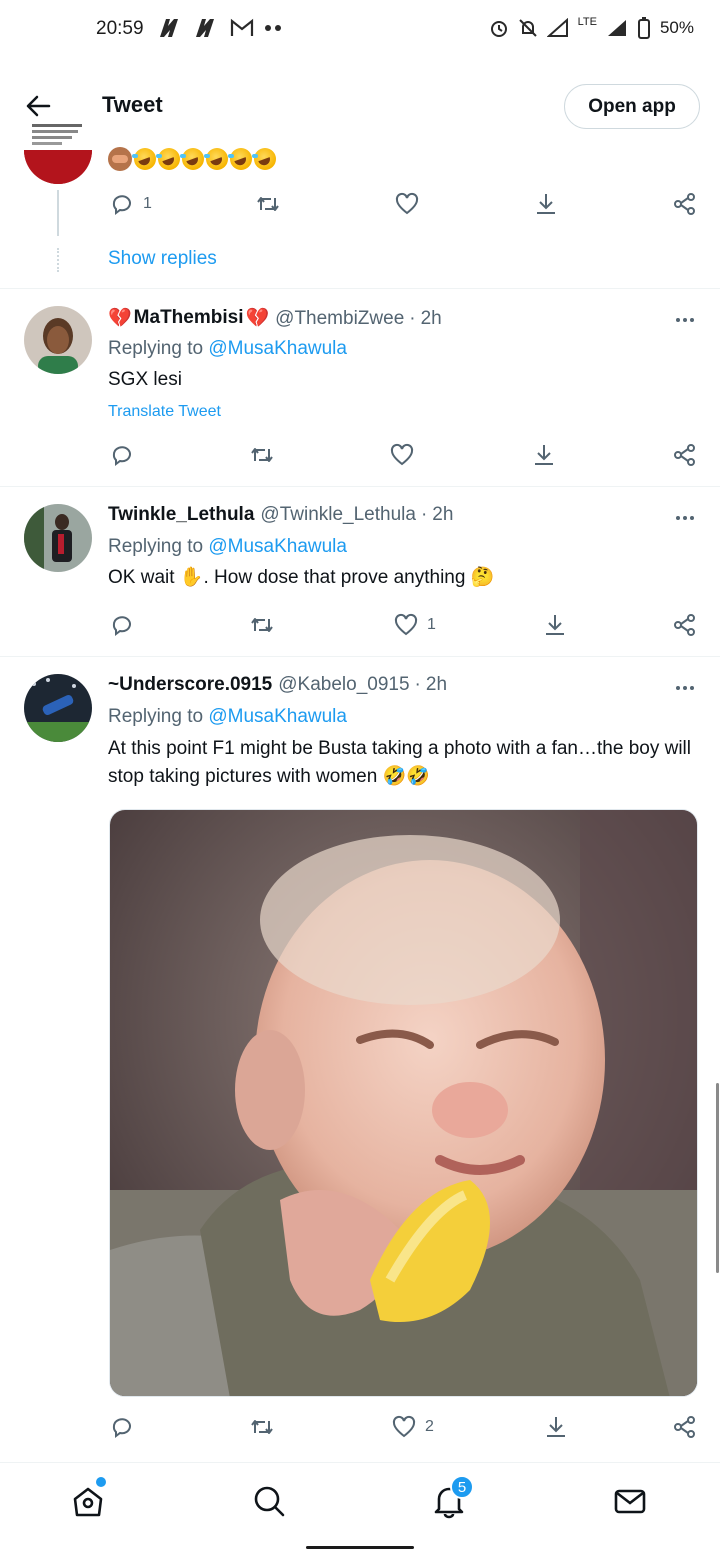  I want to click on tweet-text-part: OK wait, so click(144, 577).